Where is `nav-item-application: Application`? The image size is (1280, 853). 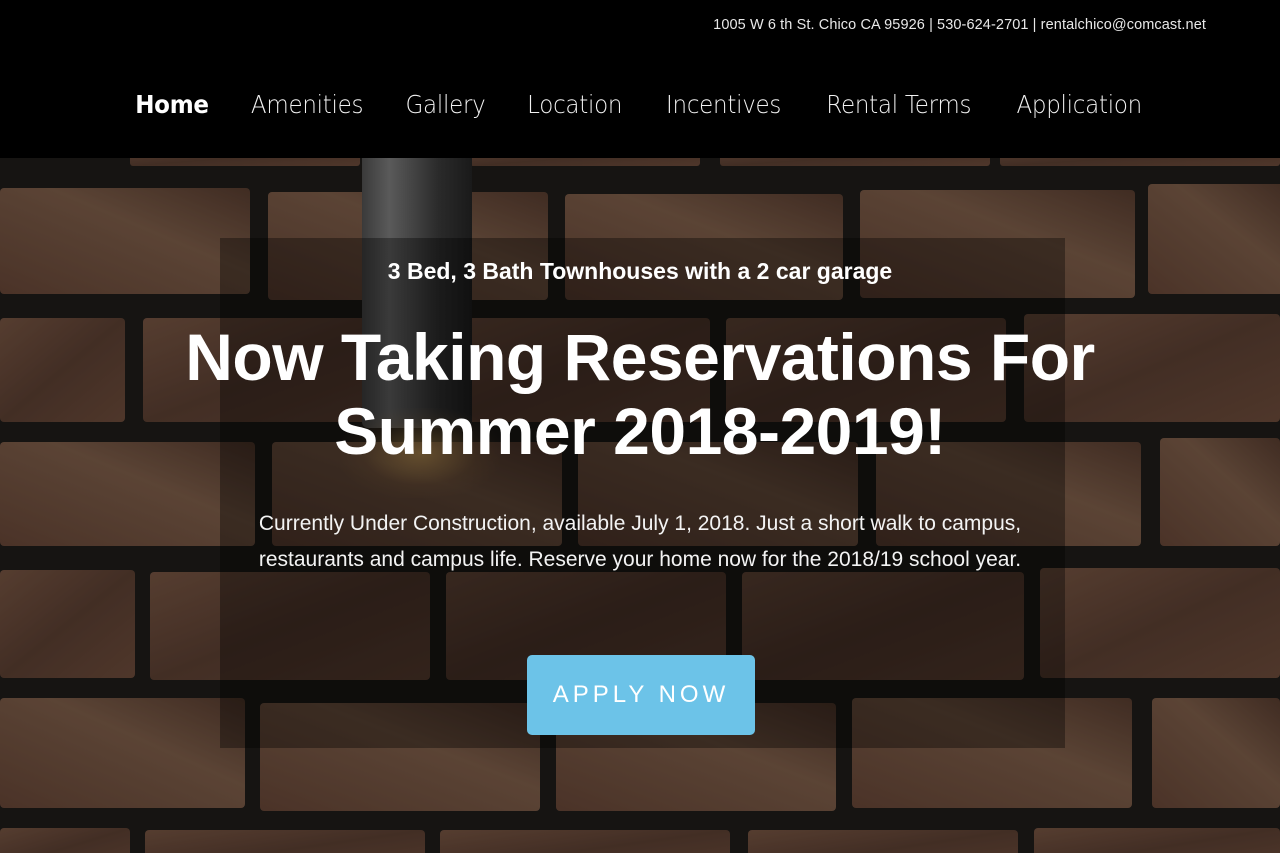 nav-item-application: Application is located at coordinates (1080, 104).